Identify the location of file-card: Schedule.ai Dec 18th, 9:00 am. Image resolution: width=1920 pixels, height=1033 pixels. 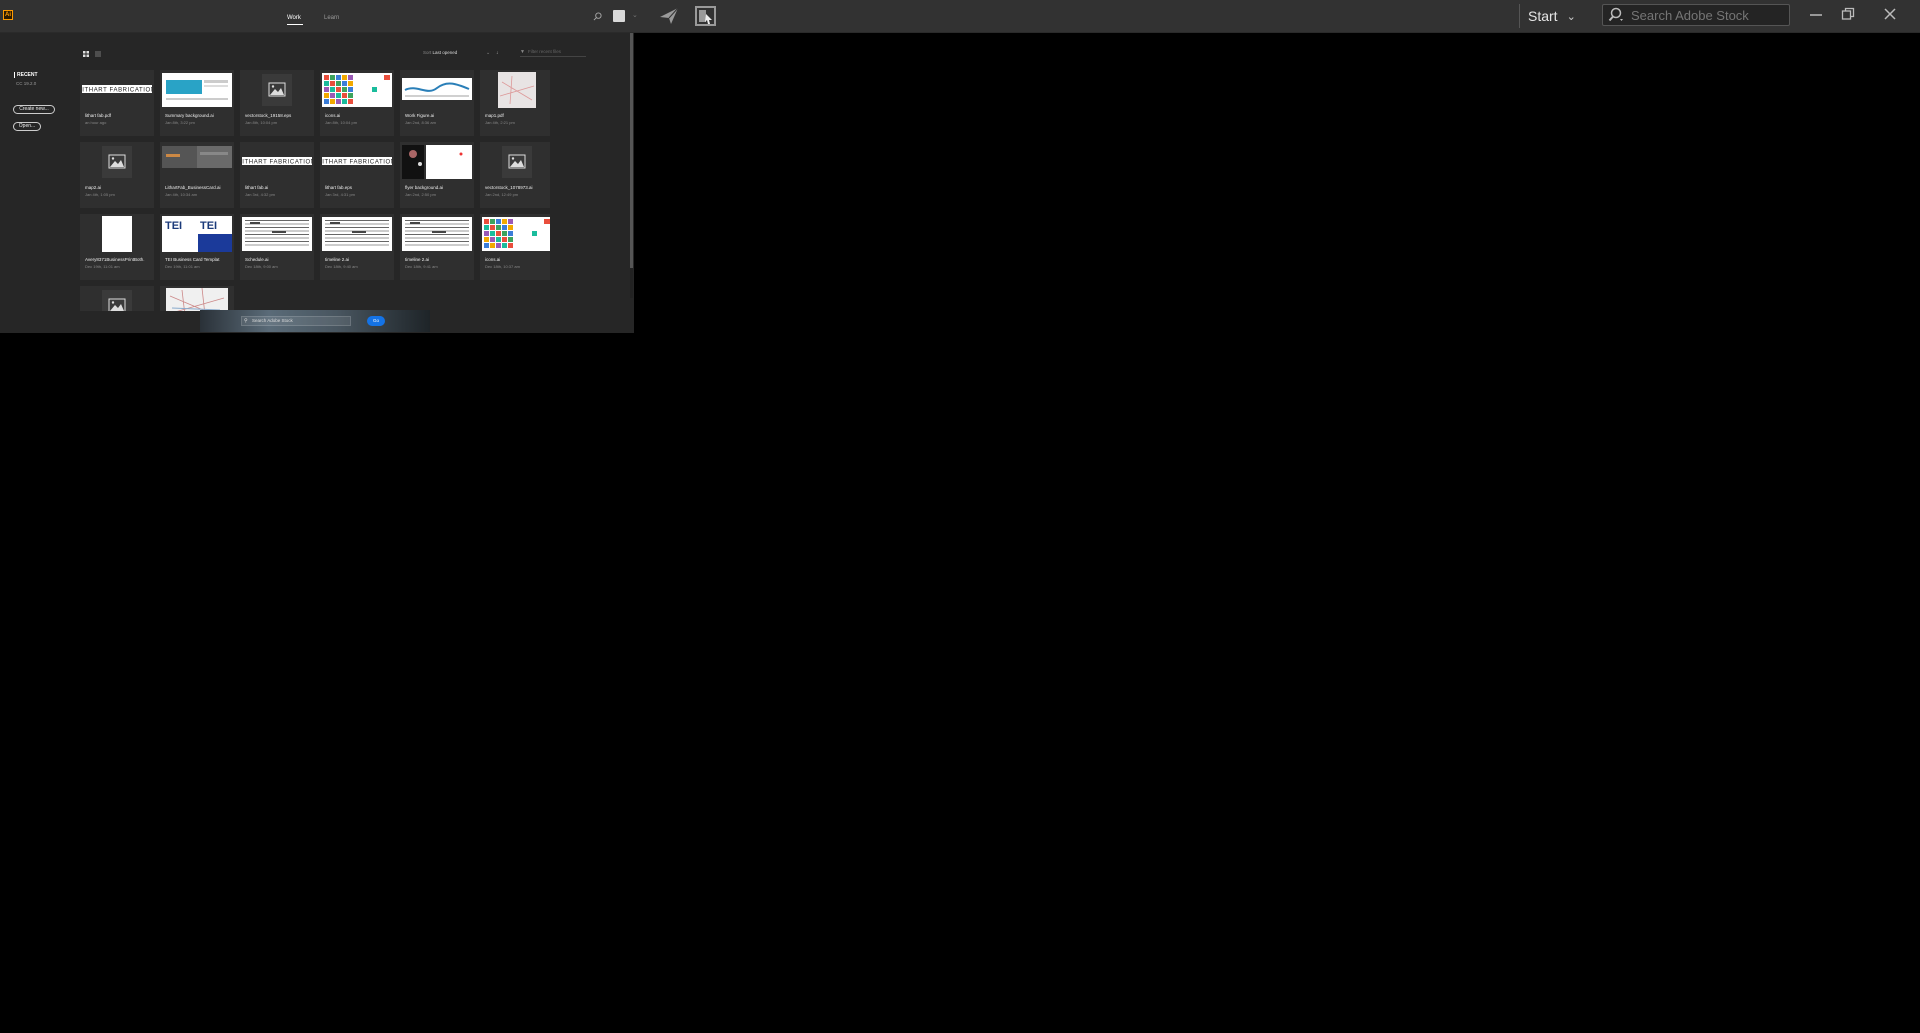
(277, 247).